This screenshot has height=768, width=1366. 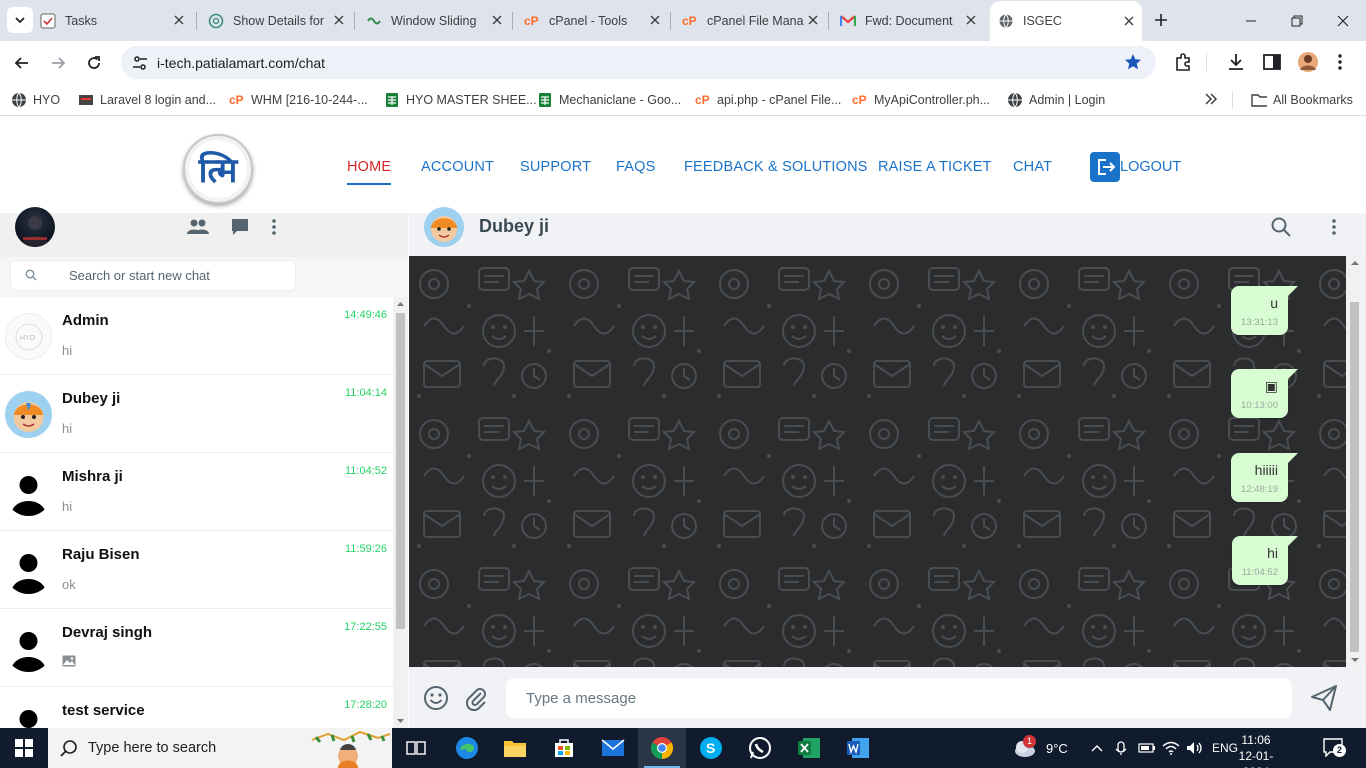 I want to click on task-view-icon, so click(x=416, y=748).